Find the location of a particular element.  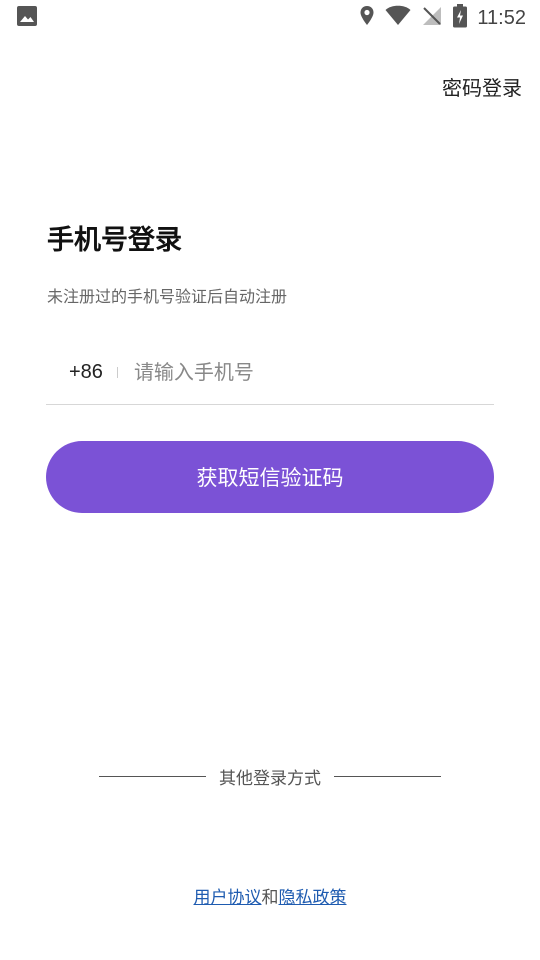

other-login-label: 其他登录方式 is located at coordinates (270, 778).